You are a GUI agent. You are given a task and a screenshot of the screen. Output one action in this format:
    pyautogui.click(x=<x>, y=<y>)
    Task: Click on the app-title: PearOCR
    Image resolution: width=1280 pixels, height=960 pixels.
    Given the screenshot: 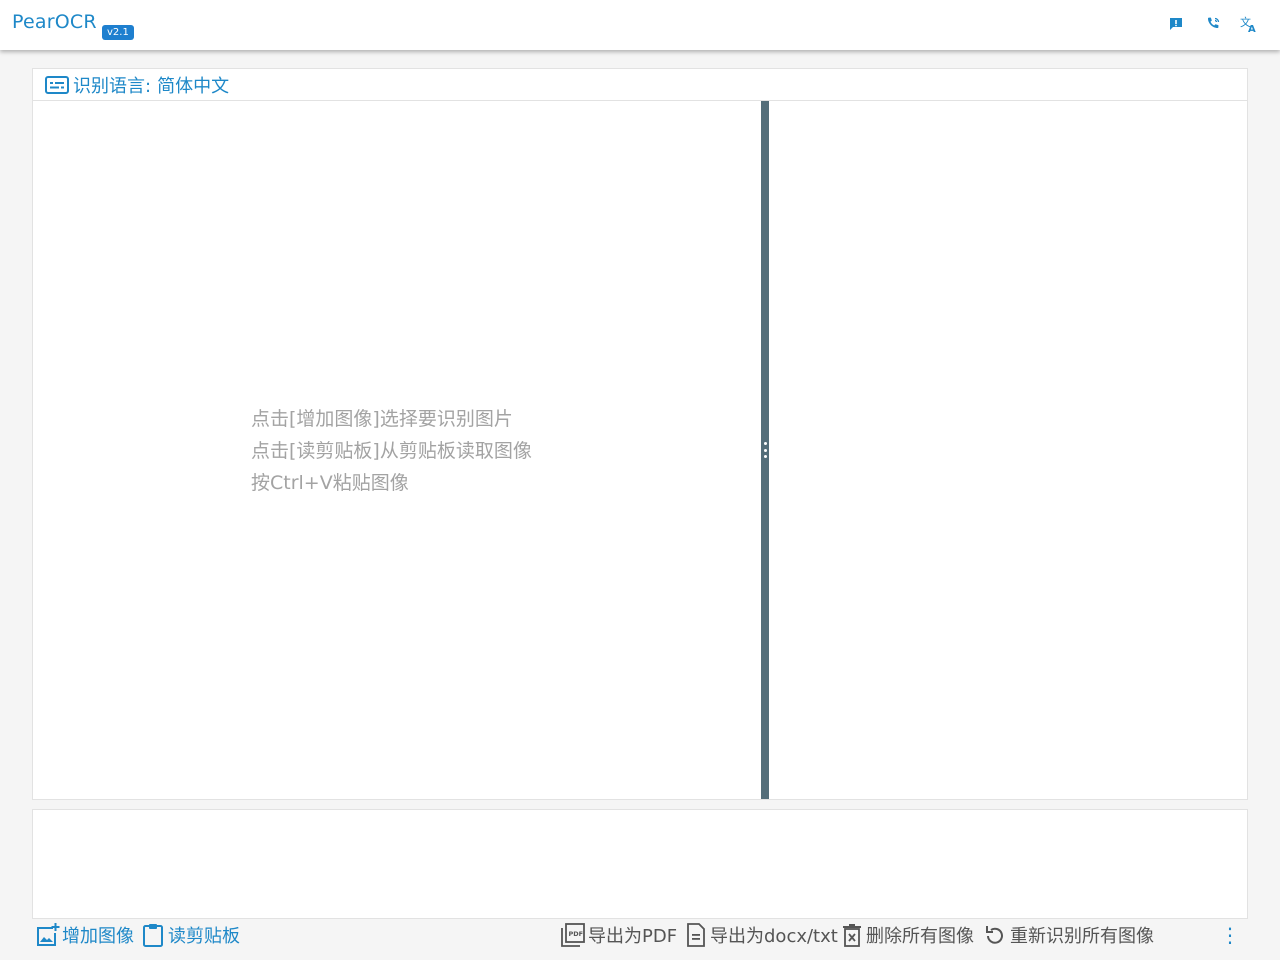 What is the action you would take?
    pyautogui.click(x=54, y=22)
    